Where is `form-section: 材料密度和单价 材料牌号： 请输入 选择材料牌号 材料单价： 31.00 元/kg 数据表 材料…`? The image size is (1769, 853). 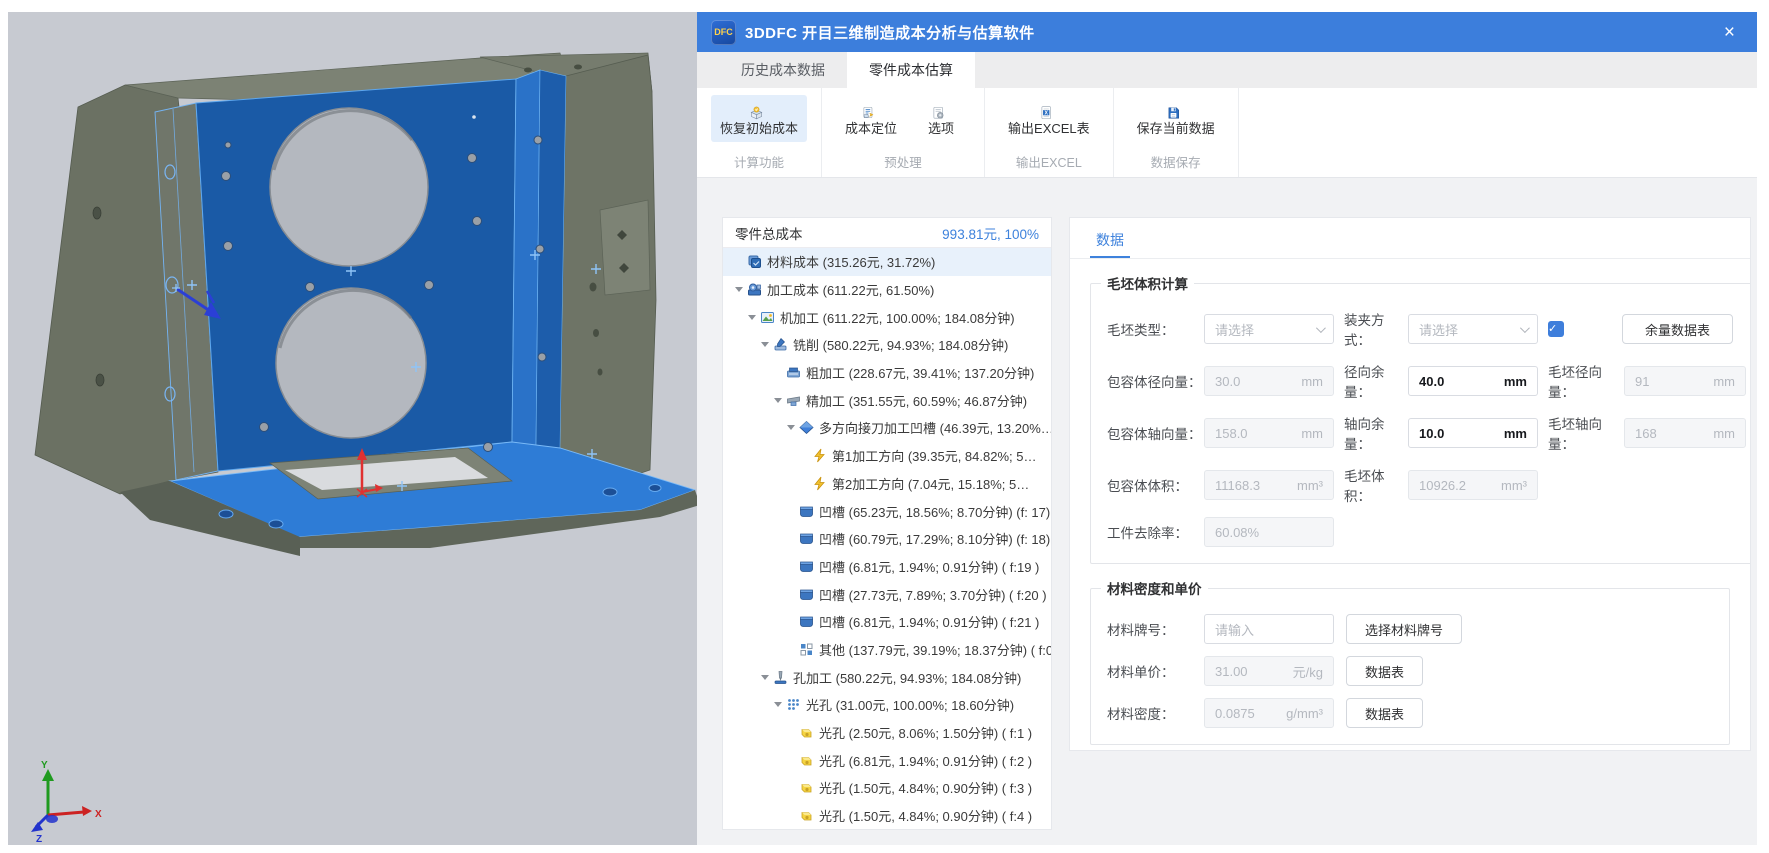 form-section: 材料密度和单价 材料牌号： 请输入 选择材料牌号 材料单价： 31.00 元/kg 数据表 材料… is located at coordinates (1410, 661).